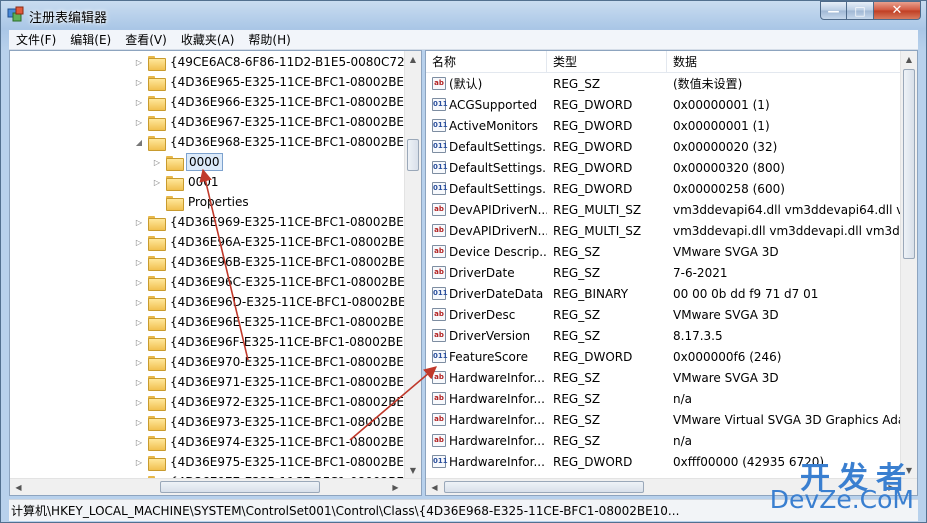 This screenshot has height=523, width=927. Describe the element at coordinates (90, 39) in the screenshot. I see `menu-edit: 编辑(E)` at that location.